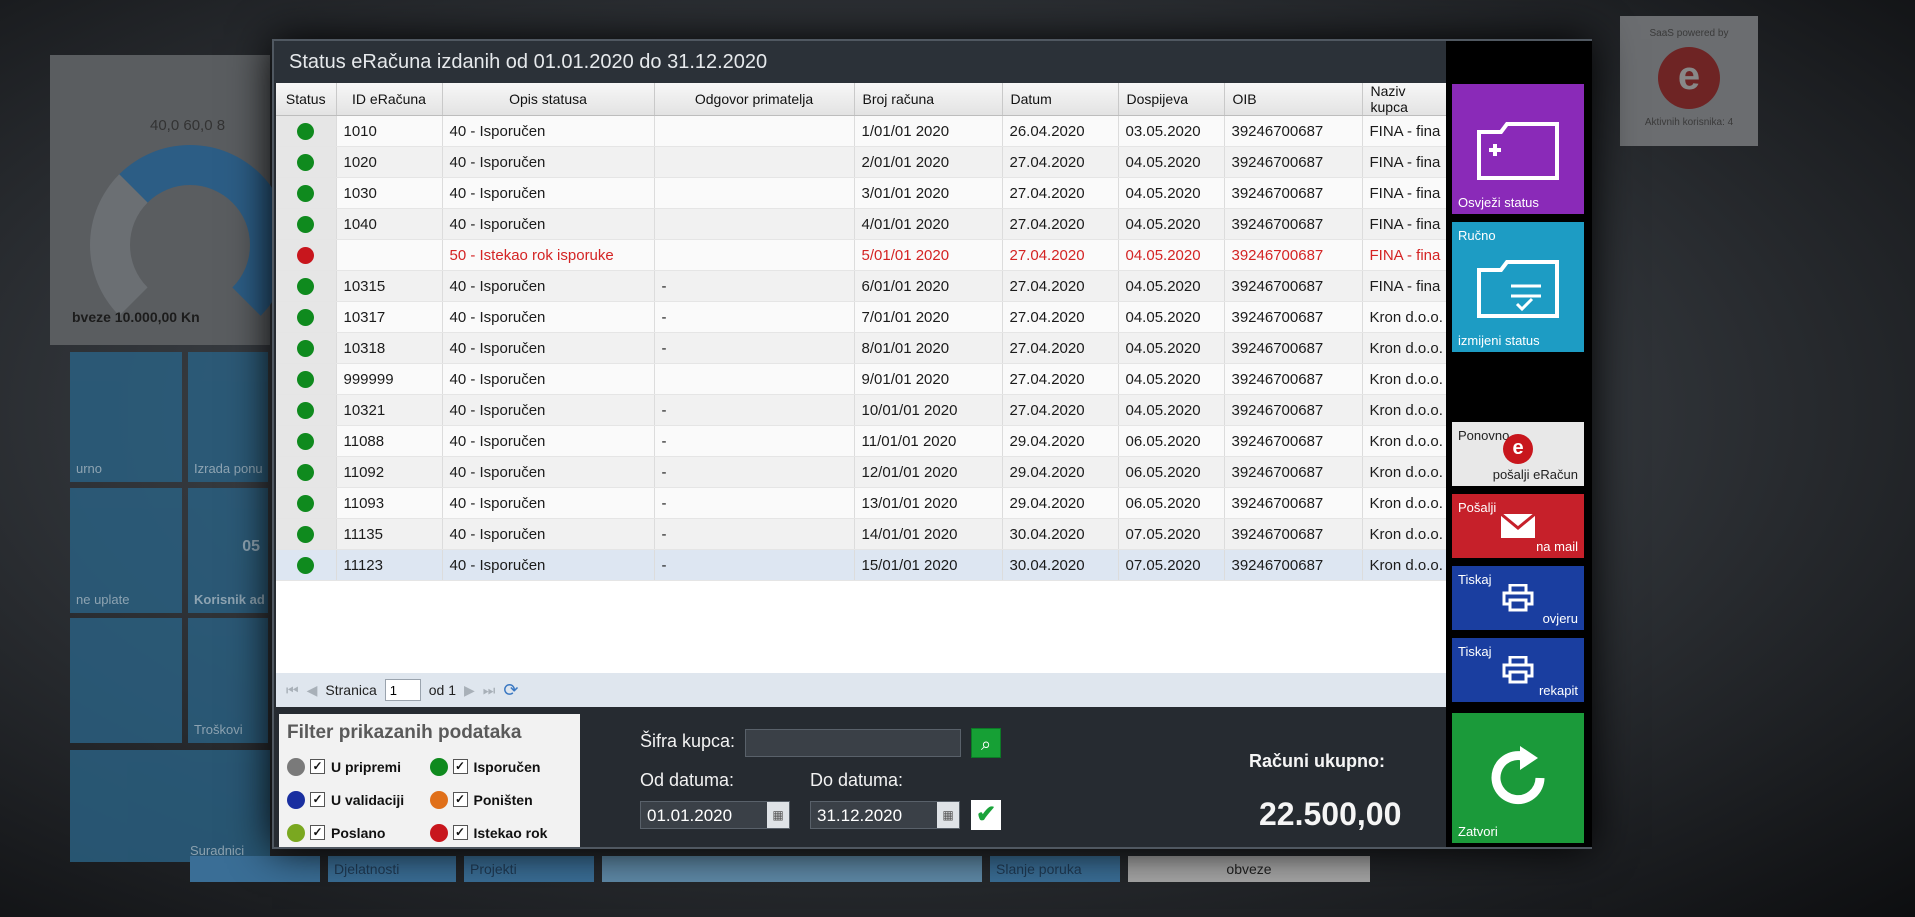  I want to click on page-input, so click(402, 690).